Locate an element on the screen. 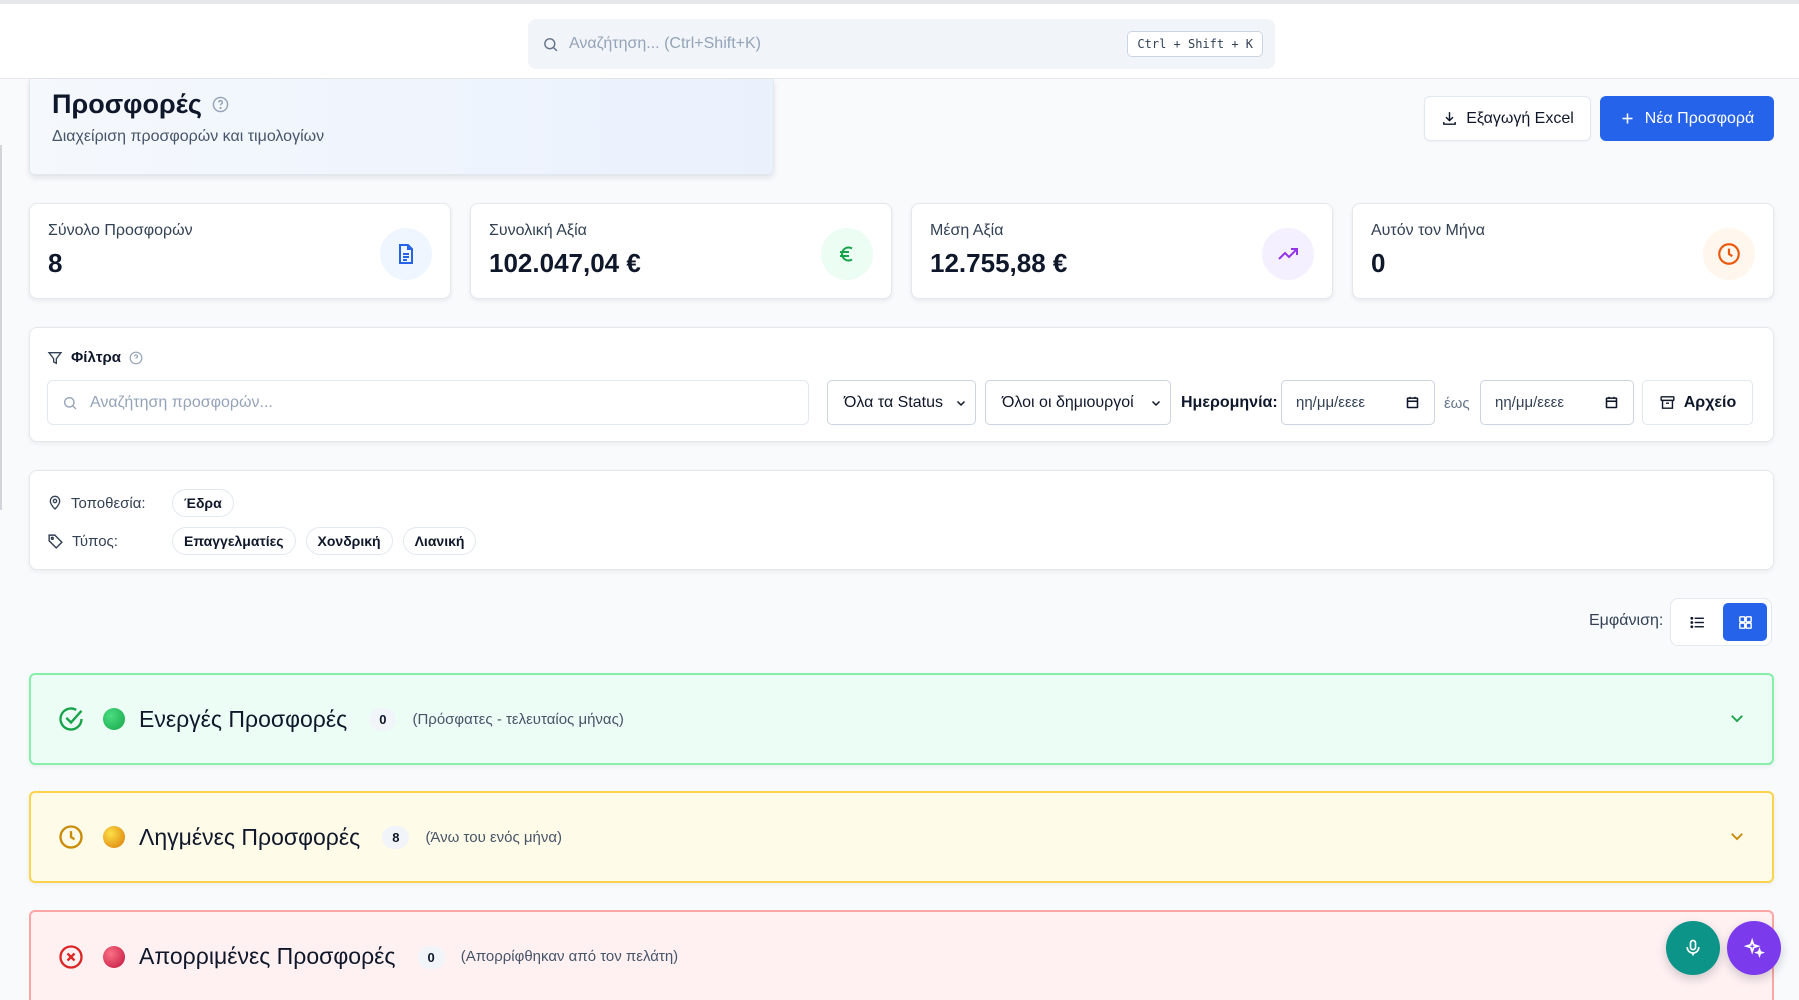  list-icon is located at coordinates (1697, 622).